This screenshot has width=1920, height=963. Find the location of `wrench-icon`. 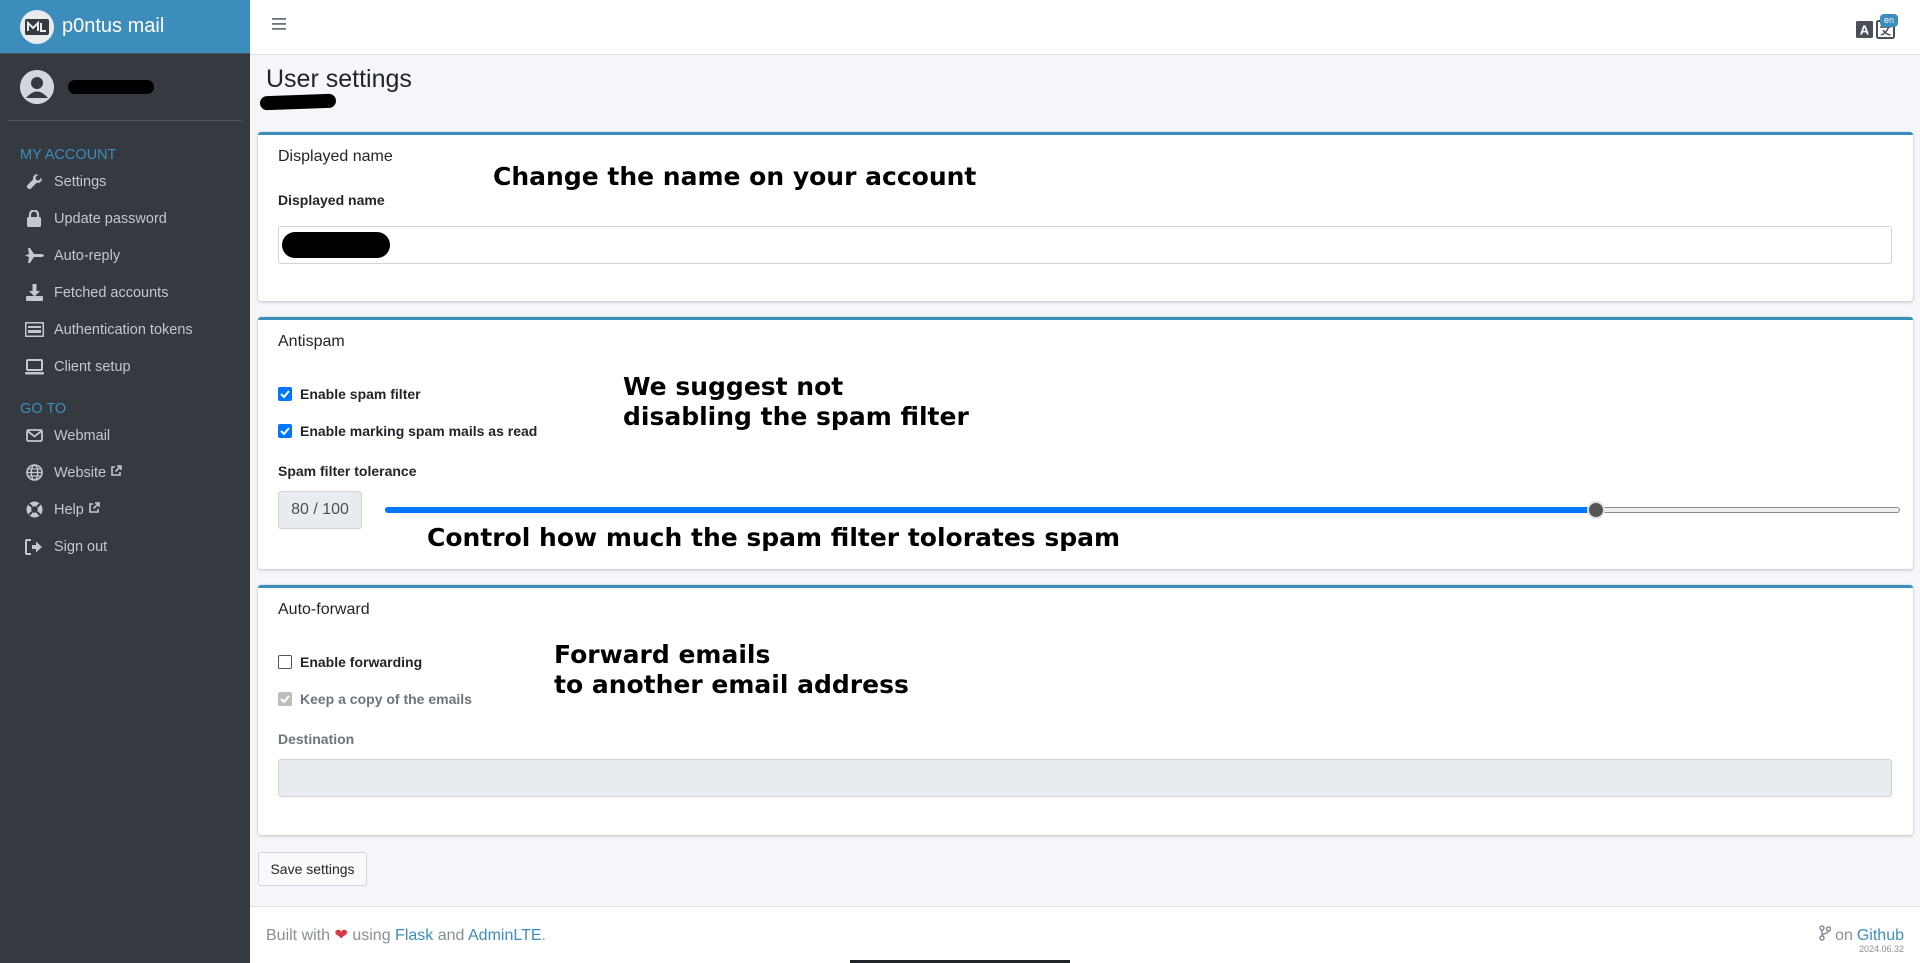

wrench-icon is located at coordinates (34, 182).